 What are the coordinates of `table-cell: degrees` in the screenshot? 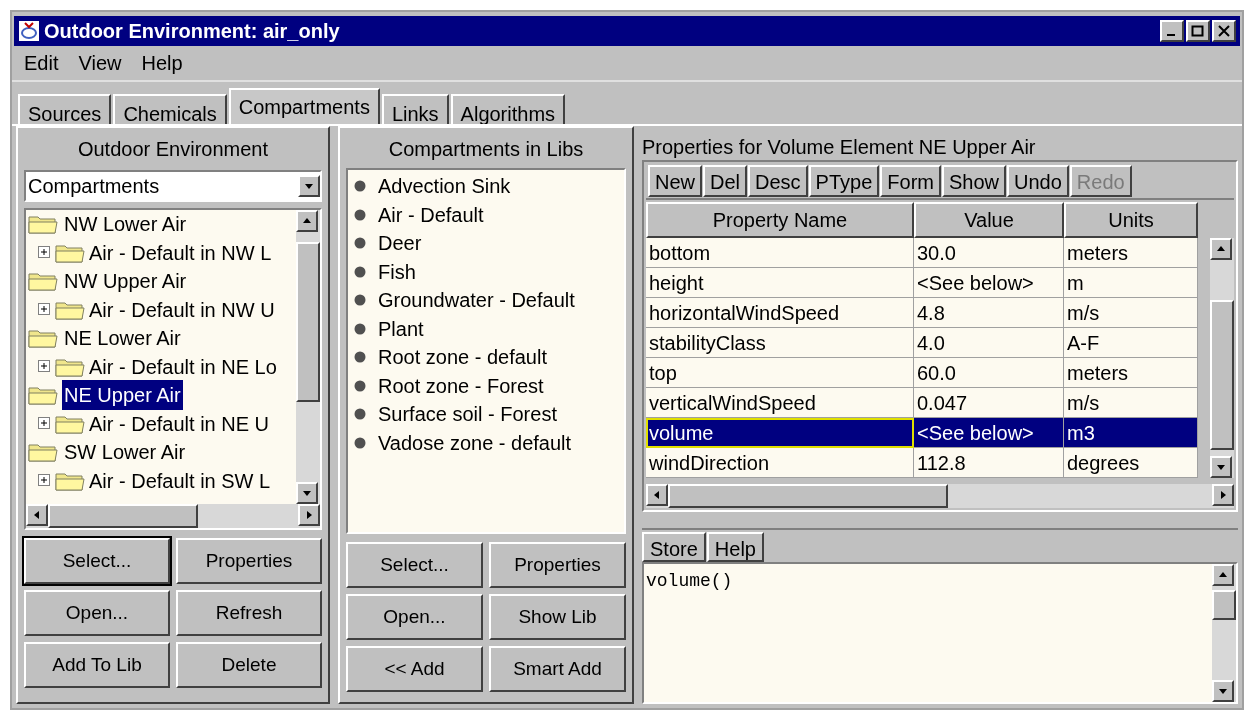 It's located at (1131, 463).